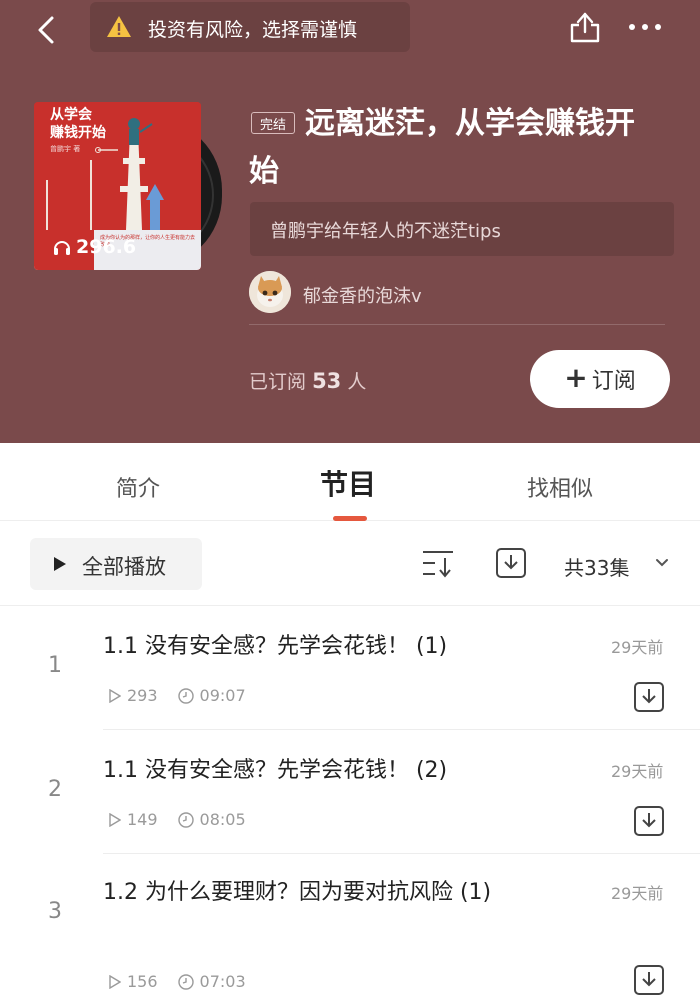 This screenshot has height=1000, width=700. I want to click on episode-meta: 149 08:05, so click(177, 819).